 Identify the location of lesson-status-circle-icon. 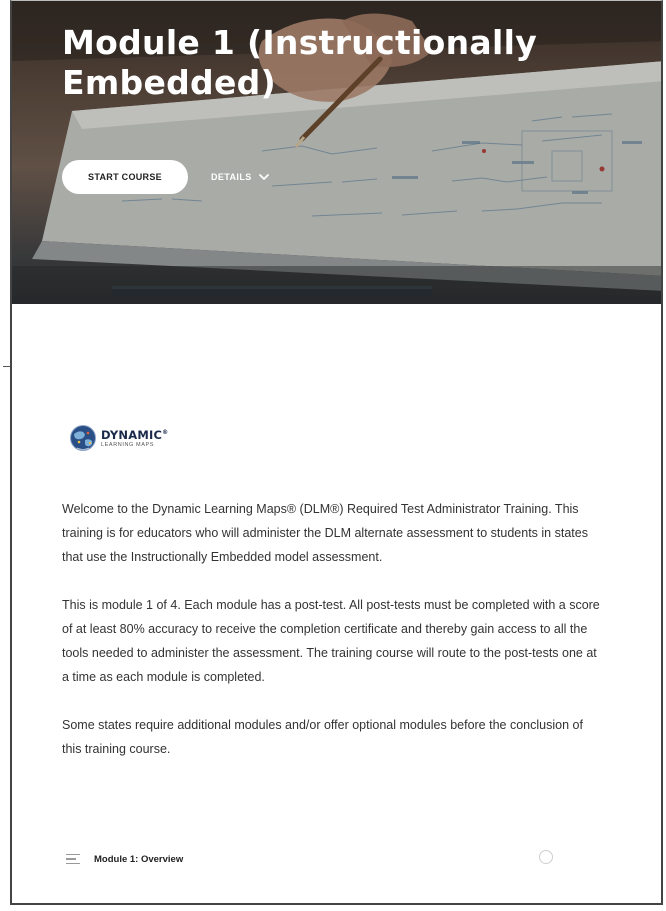
(546, 857).